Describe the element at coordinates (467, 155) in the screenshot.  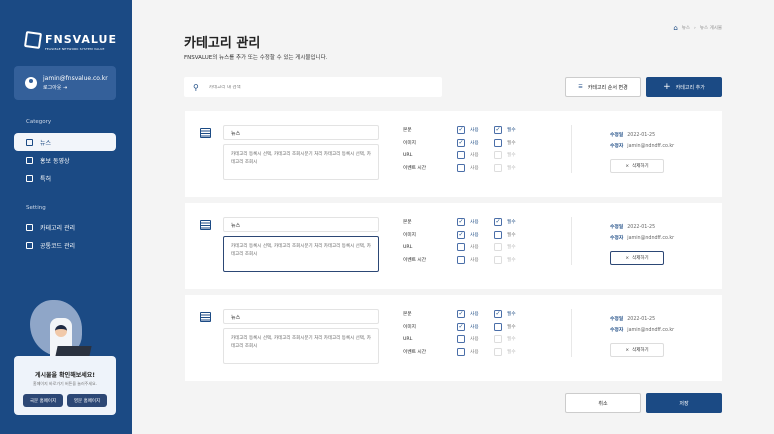
I see `option-row: URL 사용 필수` at that location.